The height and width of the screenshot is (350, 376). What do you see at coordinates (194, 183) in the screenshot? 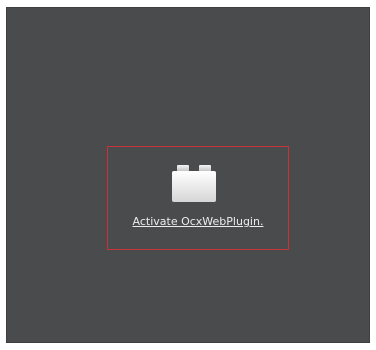
I see `plugin-brick-icon` at bounding box center [194, 183].